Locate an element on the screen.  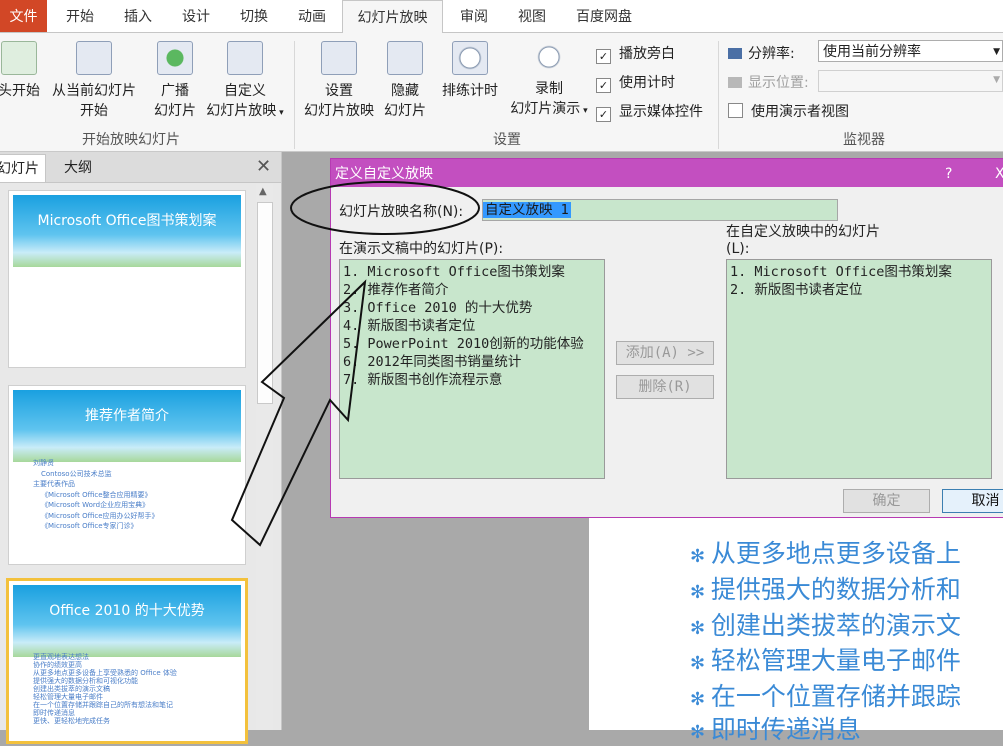
tutorial-annotation-overlay is located at coordinates (355, 364).